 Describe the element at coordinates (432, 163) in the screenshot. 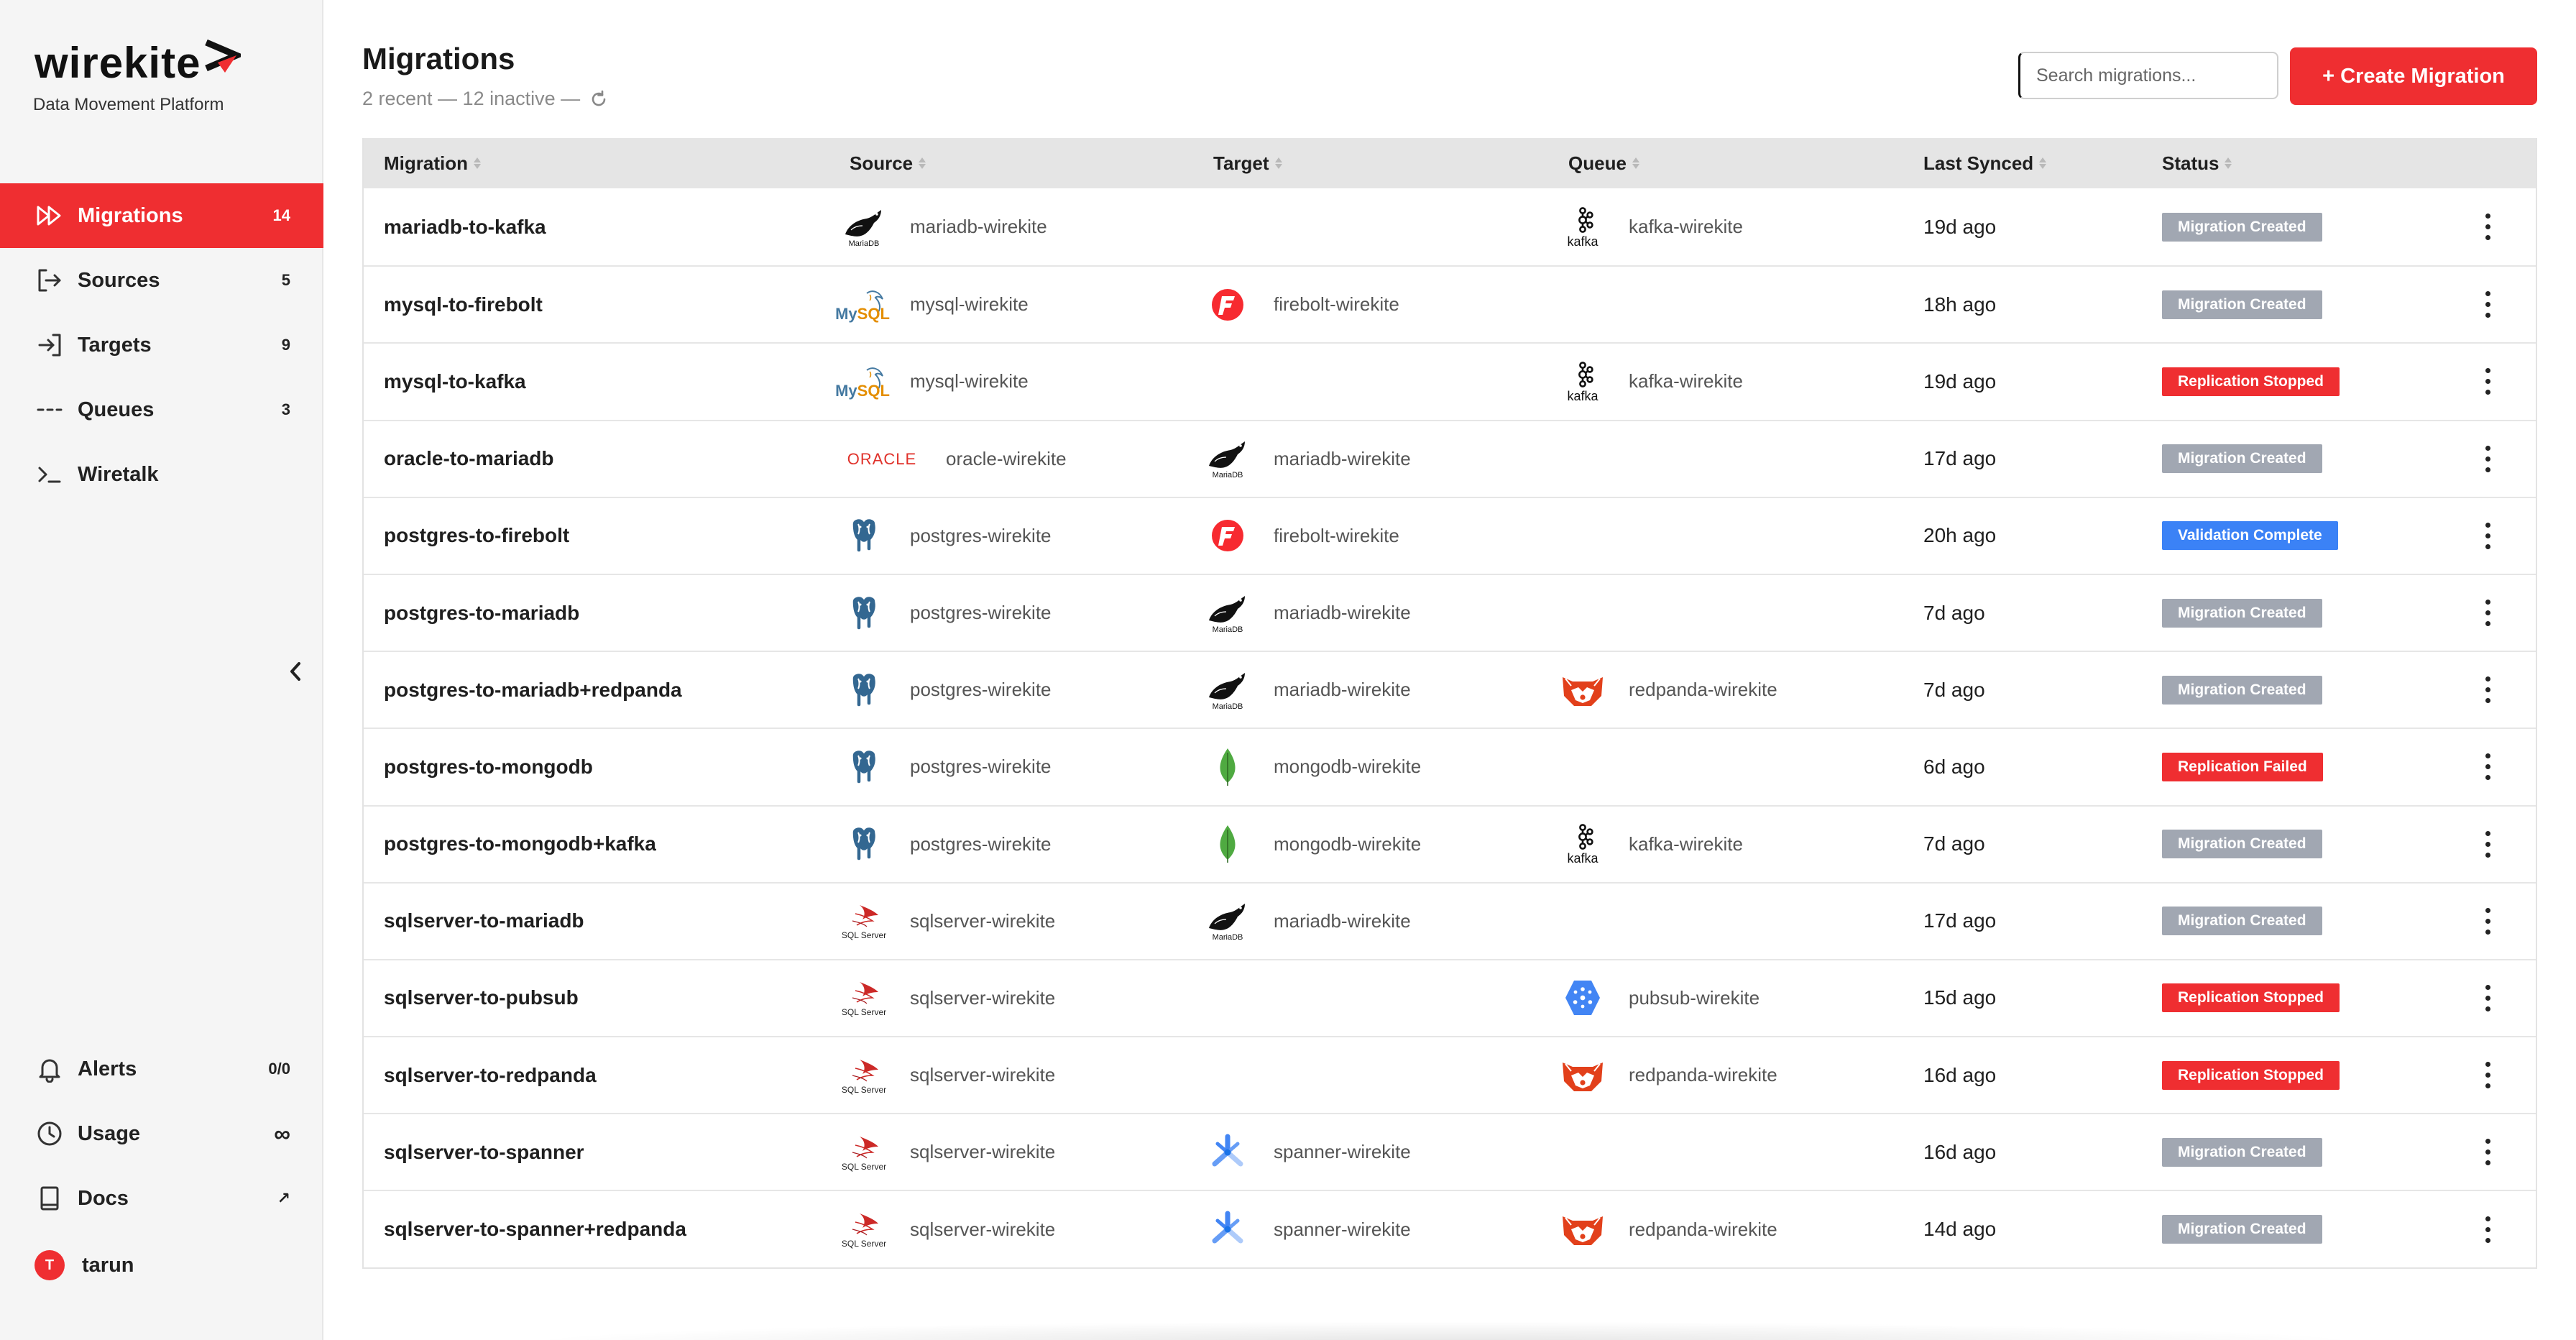

I see `column-header-migration: Migration` at that location.